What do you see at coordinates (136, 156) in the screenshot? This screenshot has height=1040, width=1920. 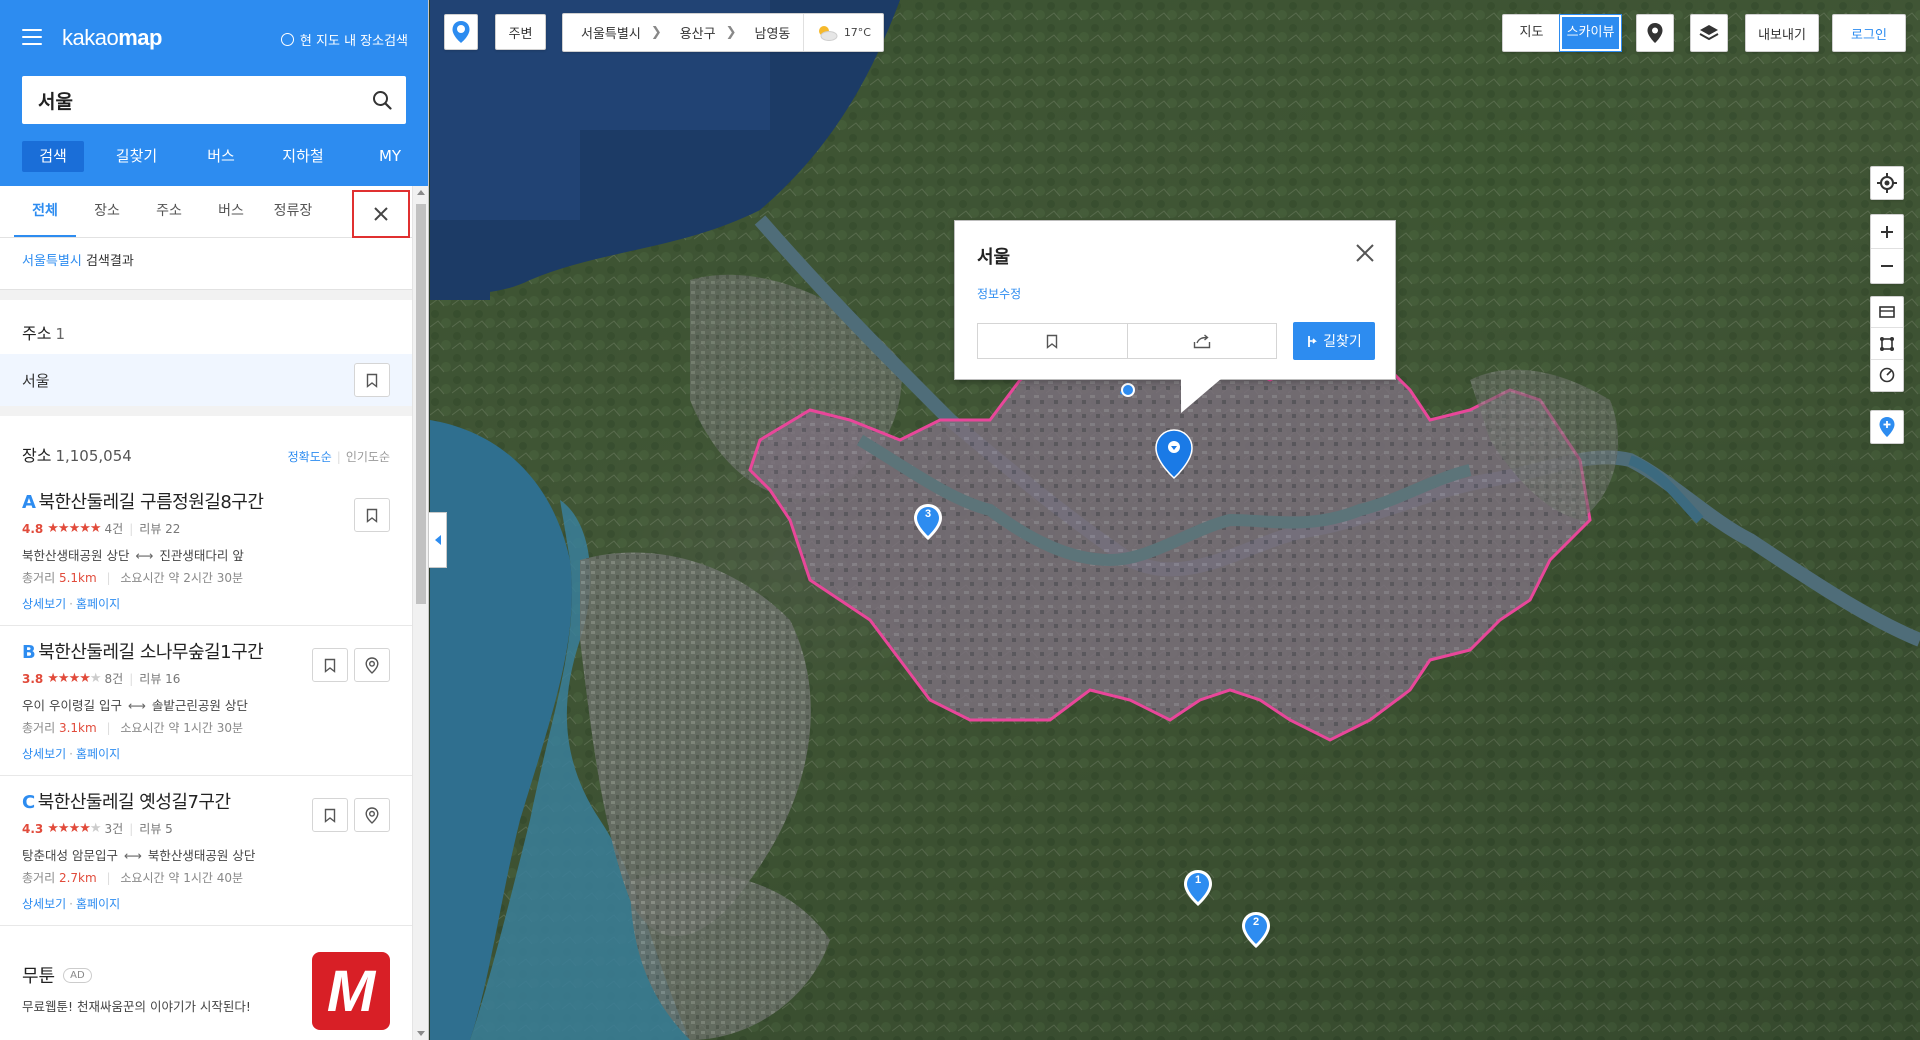 I see `tab-directions: 길찾기` at bounding box center [136, 156].